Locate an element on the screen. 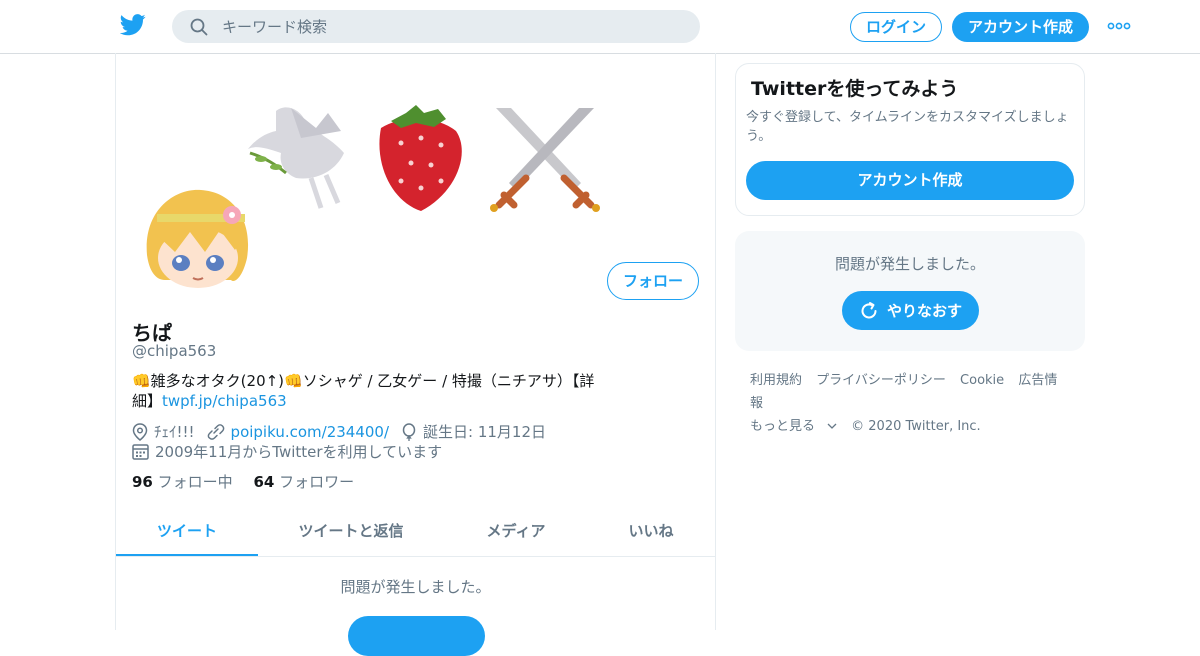 The width and height of the screenshot is (1200, 656). profile-website-link: poipiku.com/234400/ is located at coordinates (310, 432).